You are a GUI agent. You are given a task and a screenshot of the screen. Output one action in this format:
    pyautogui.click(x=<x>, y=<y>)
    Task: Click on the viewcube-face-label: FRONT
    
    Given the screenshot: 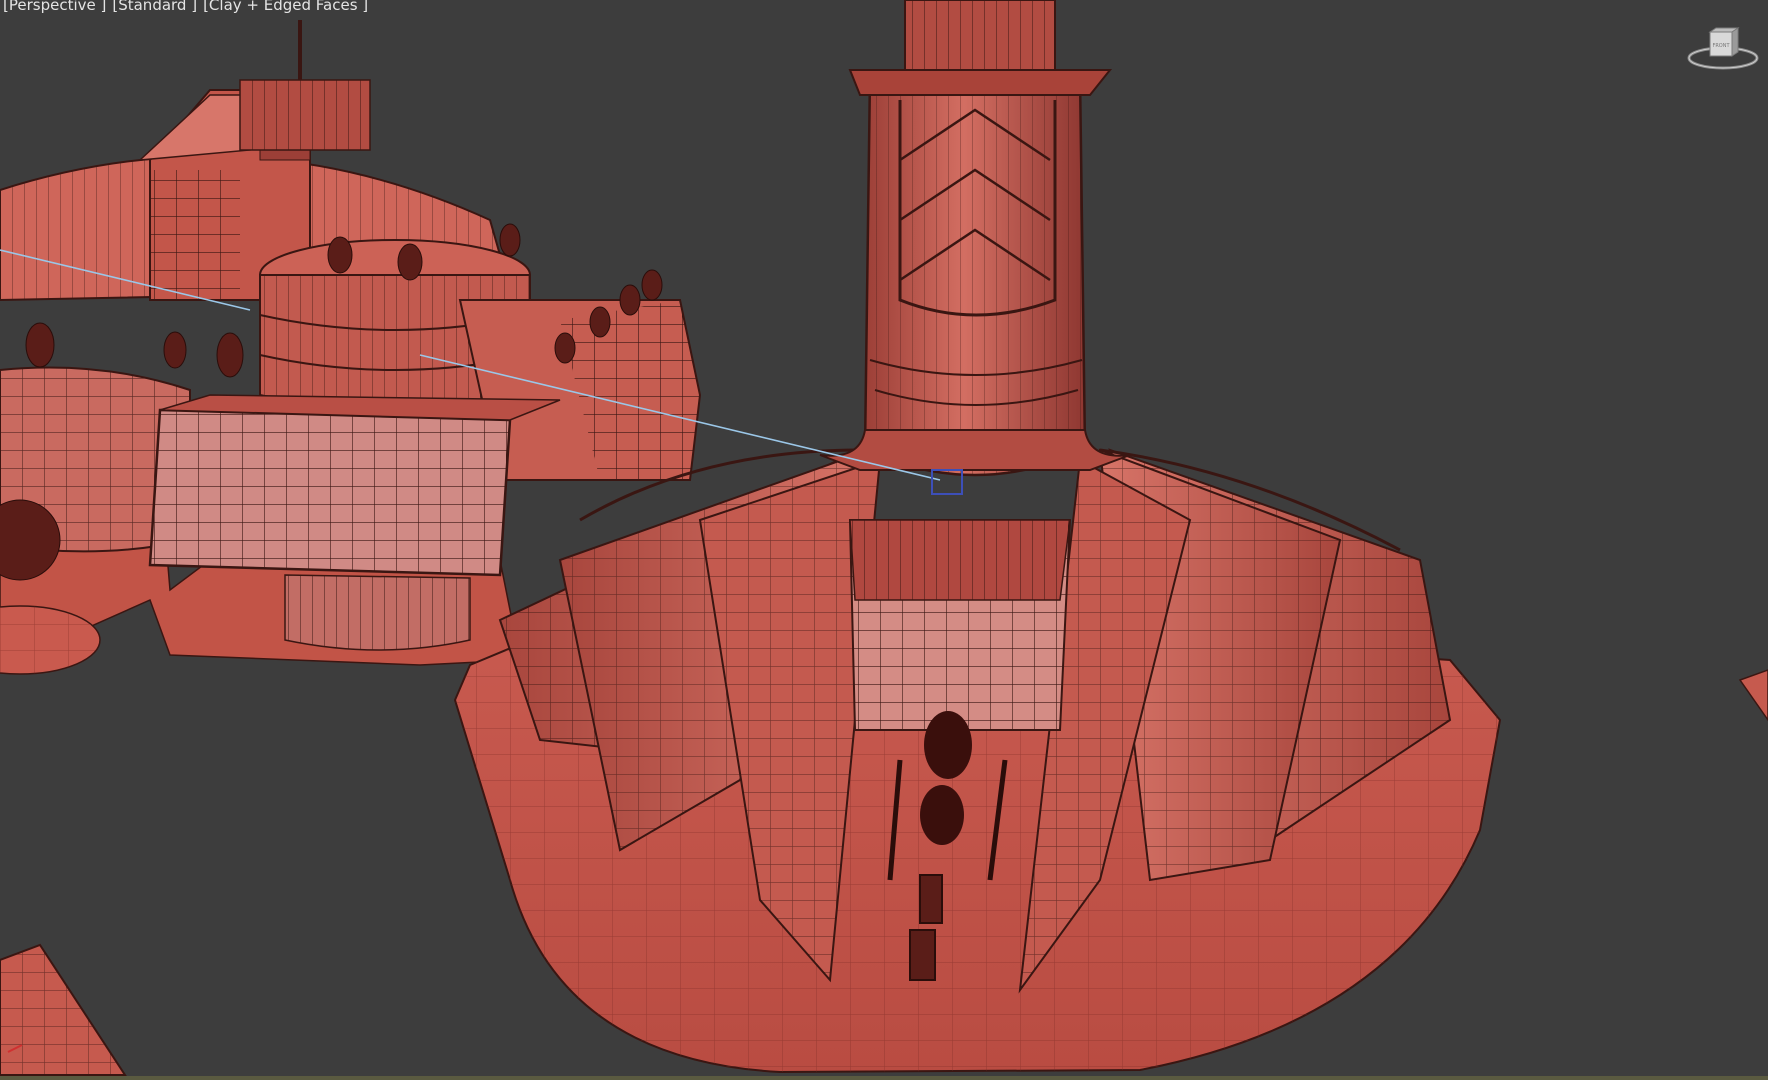 What is the action you would take?
    pyautogui.click(x=1721, y=46)
    